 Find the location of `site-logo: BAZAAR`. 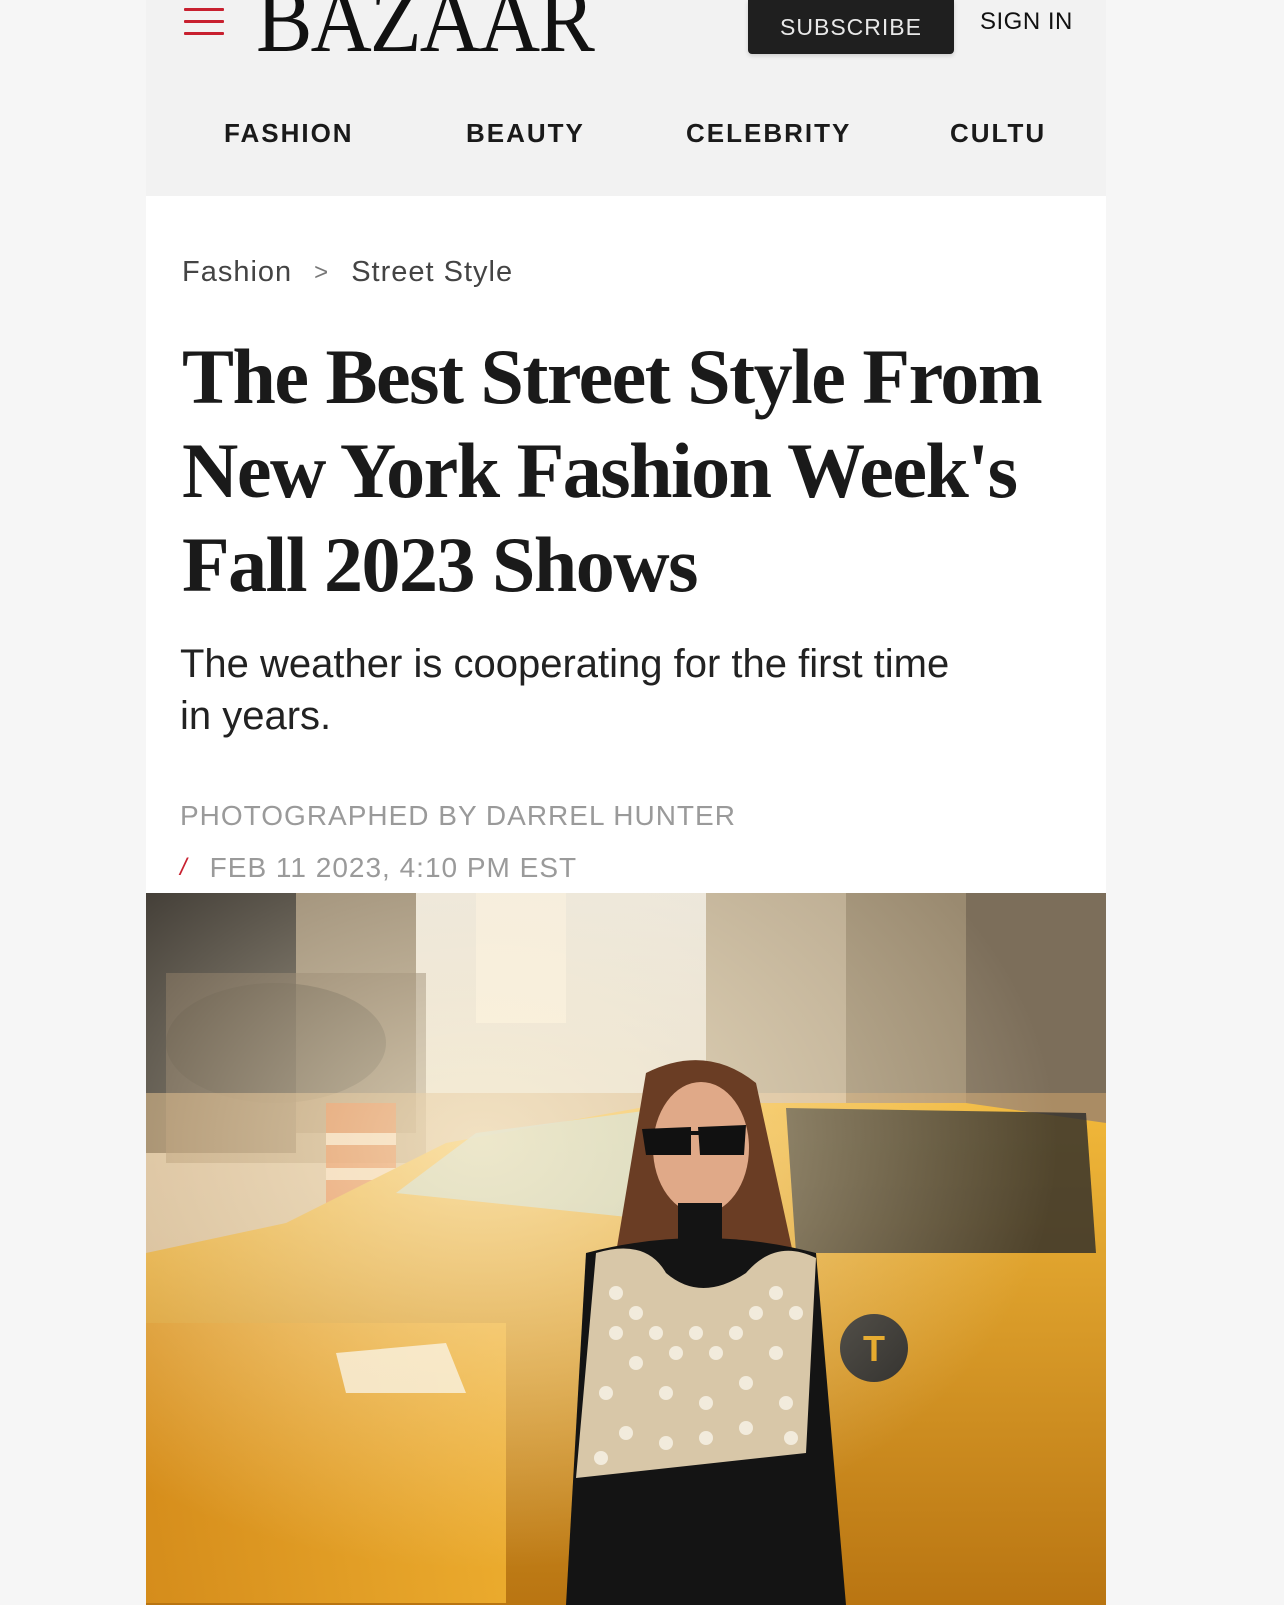

site-logo: BAZAAR is located at coordinates (425, 33).